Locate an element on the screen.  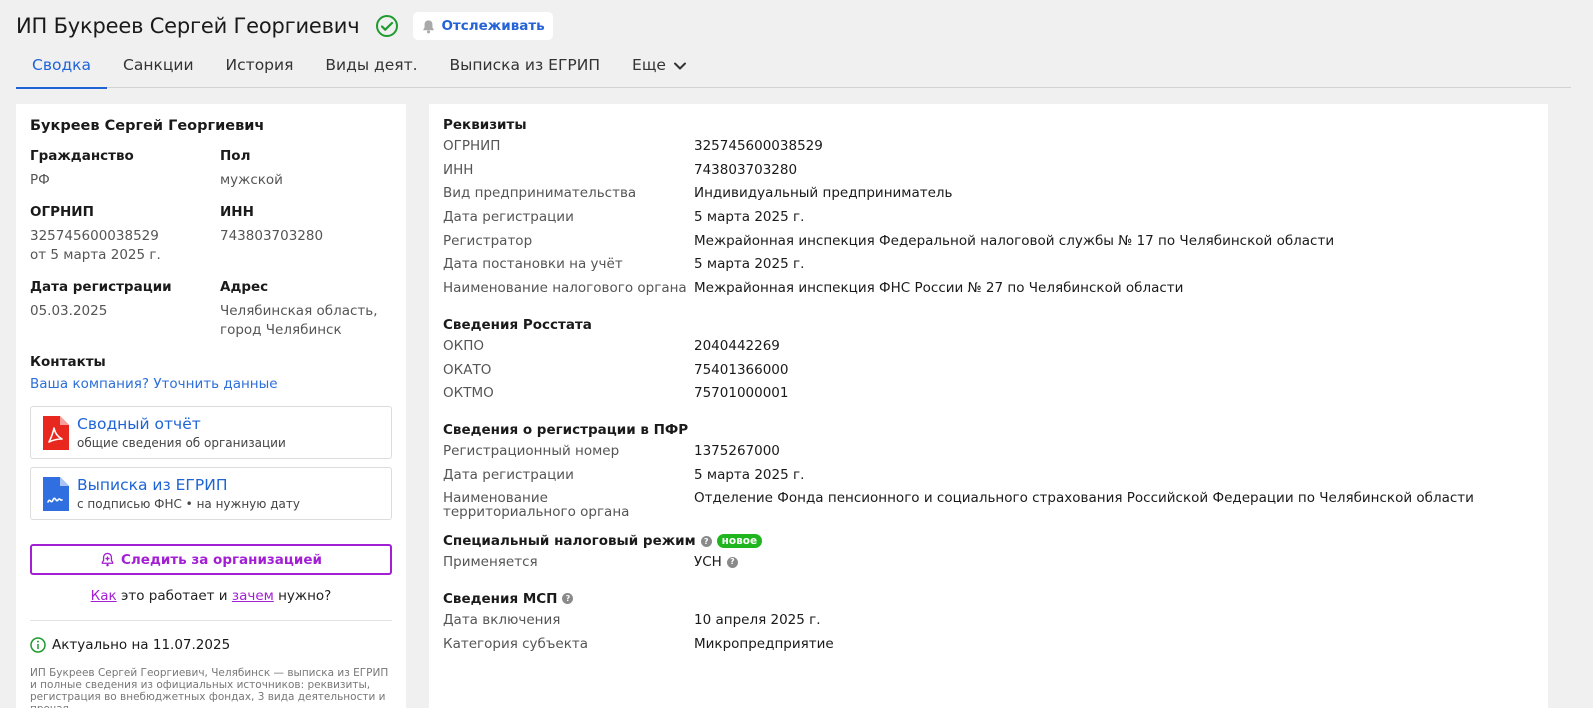
page-header: ИП Букреев Сергей Георгиевич Отслеживать is located at coordinates (284, 26).